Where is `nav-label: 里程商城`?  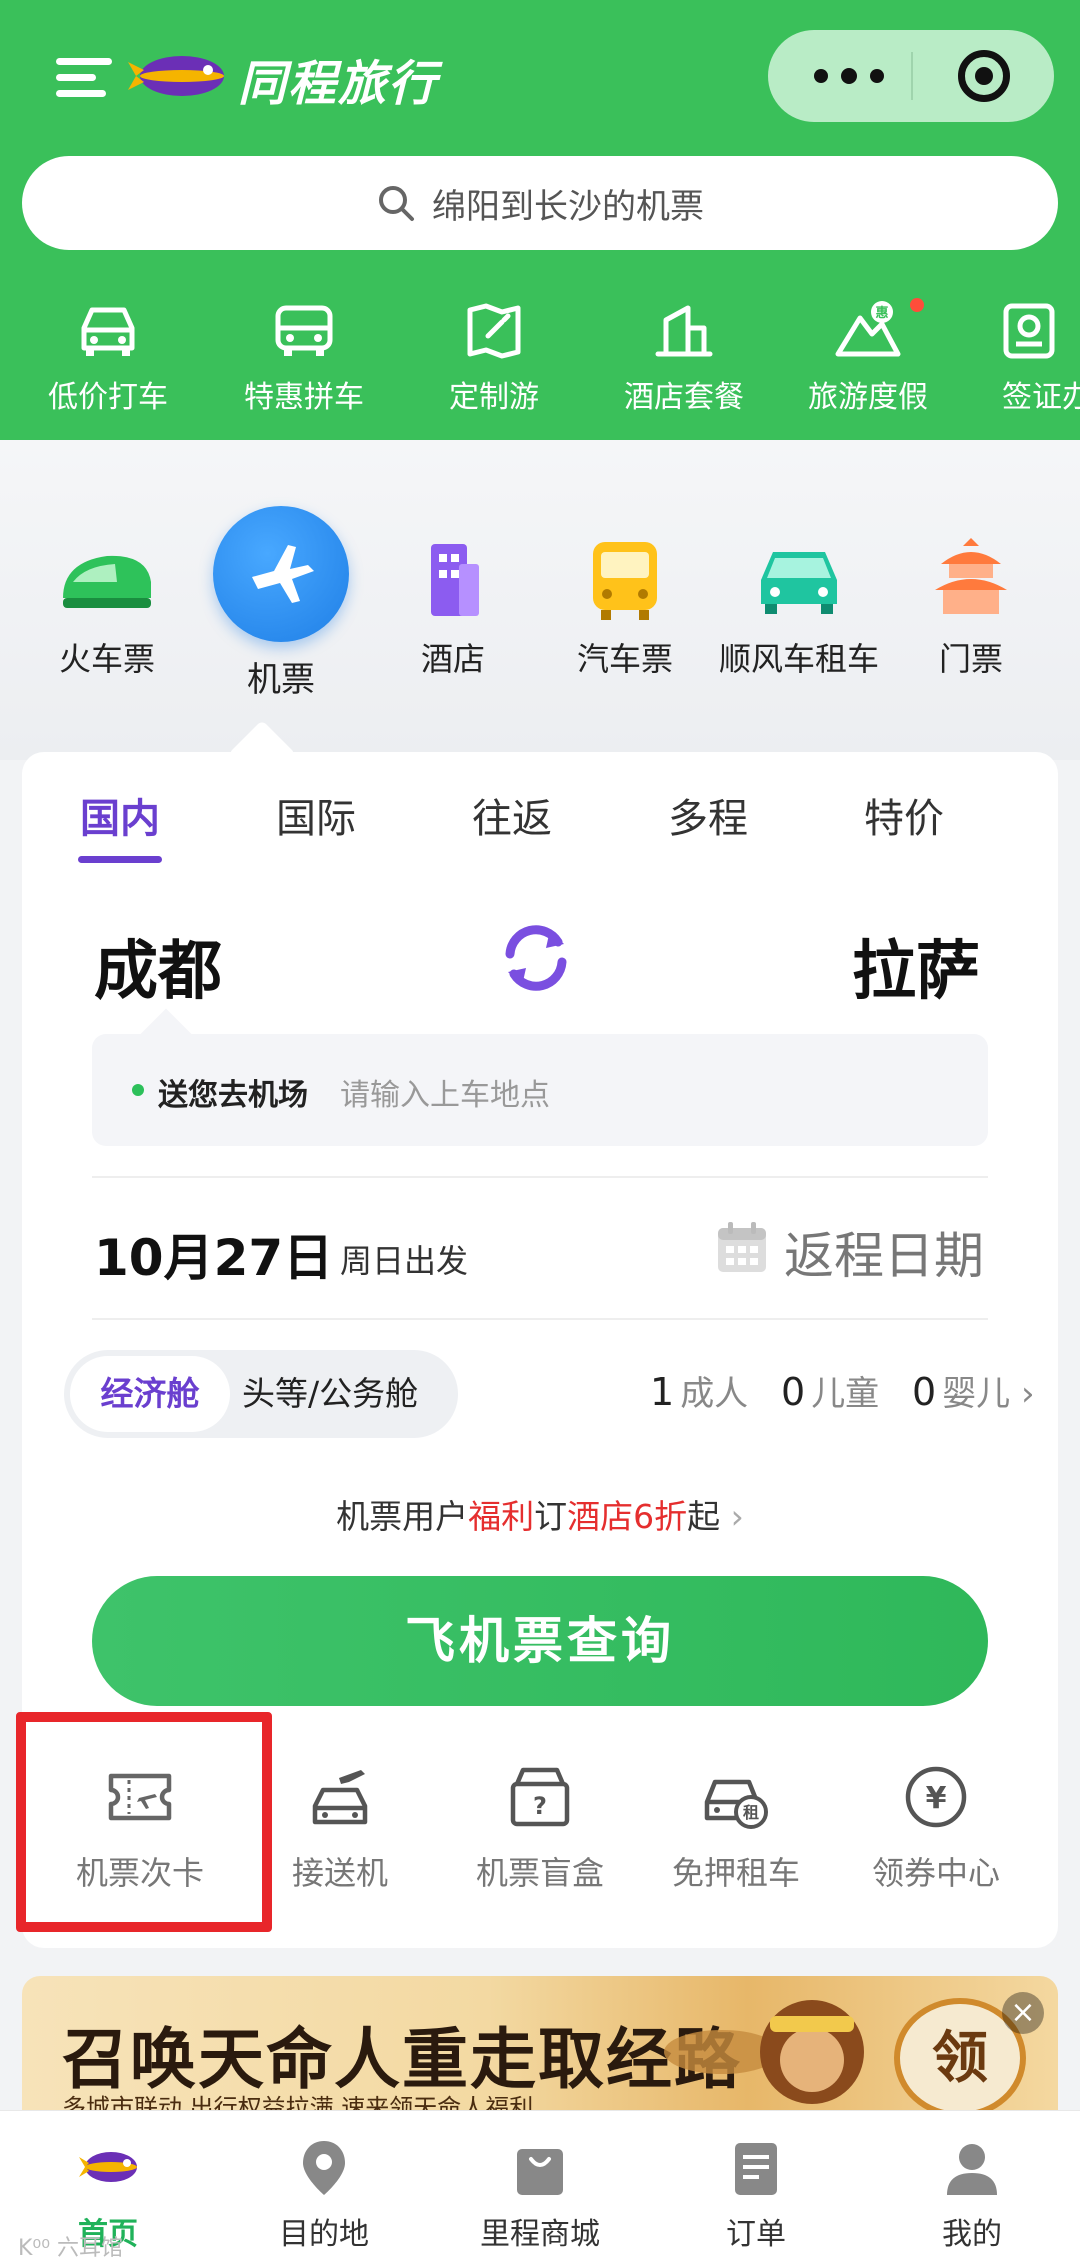
nav-label: 里程商城 is located at coordinates (540, 2234).